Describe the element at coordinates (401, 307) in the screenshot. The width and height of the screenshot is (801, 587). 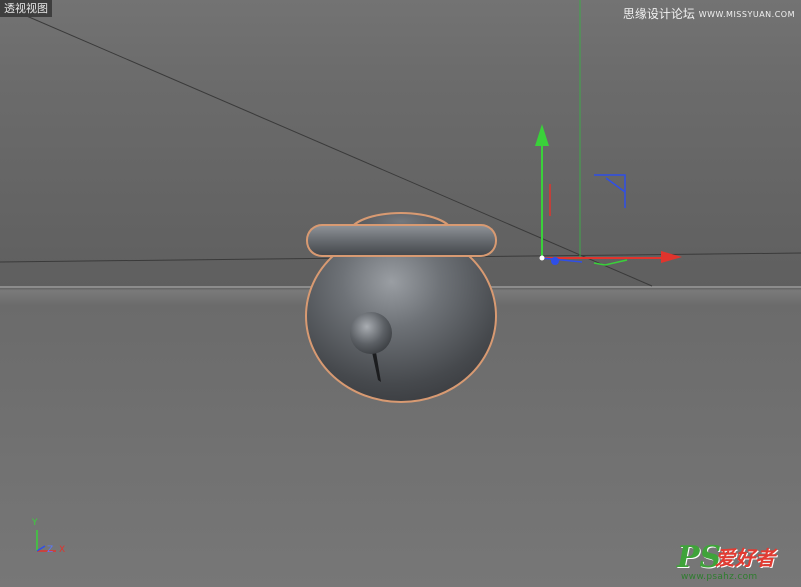
I see `bell-object` at that location.